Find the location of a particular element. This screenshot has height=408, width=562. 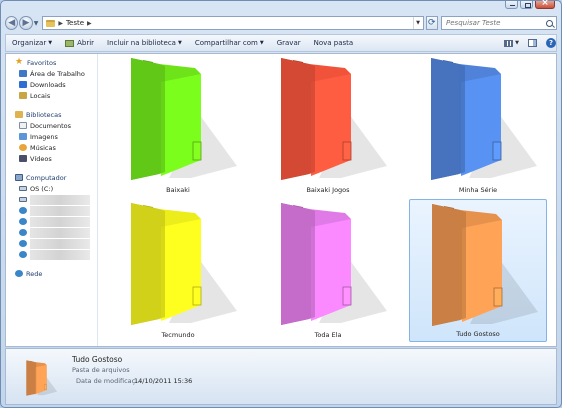

documents-icon is located at coordinates (23, 125).